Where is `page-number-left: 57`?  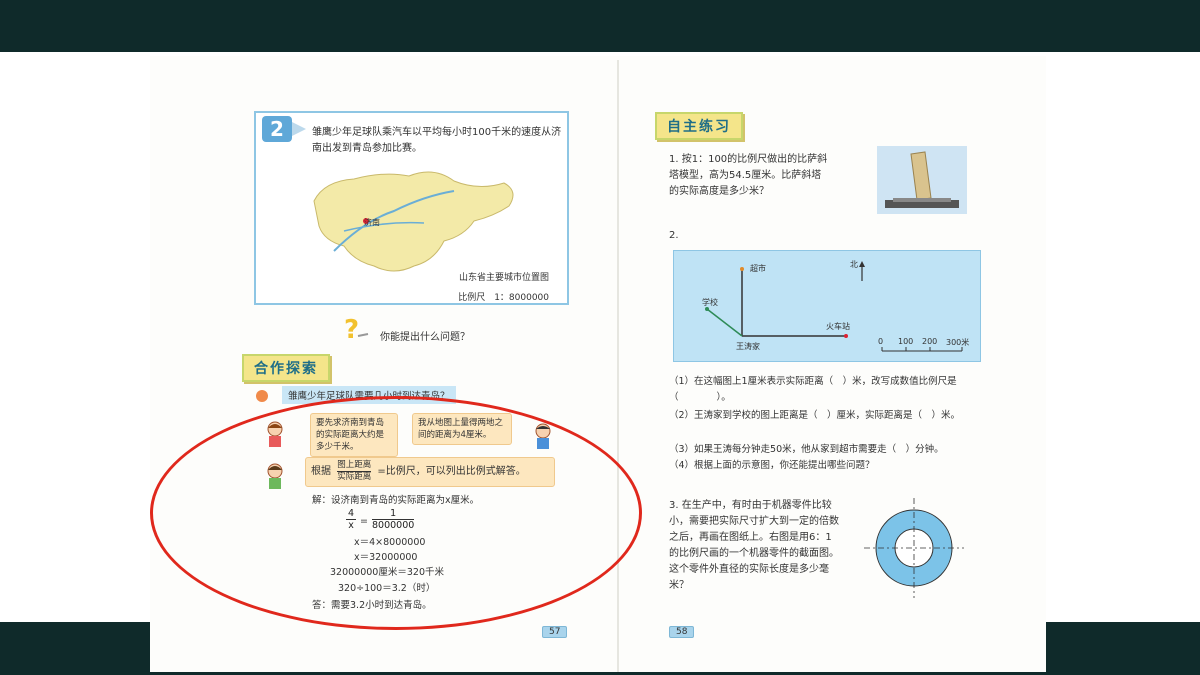
page-number-left: 57 is located at coordinates (555, 632).